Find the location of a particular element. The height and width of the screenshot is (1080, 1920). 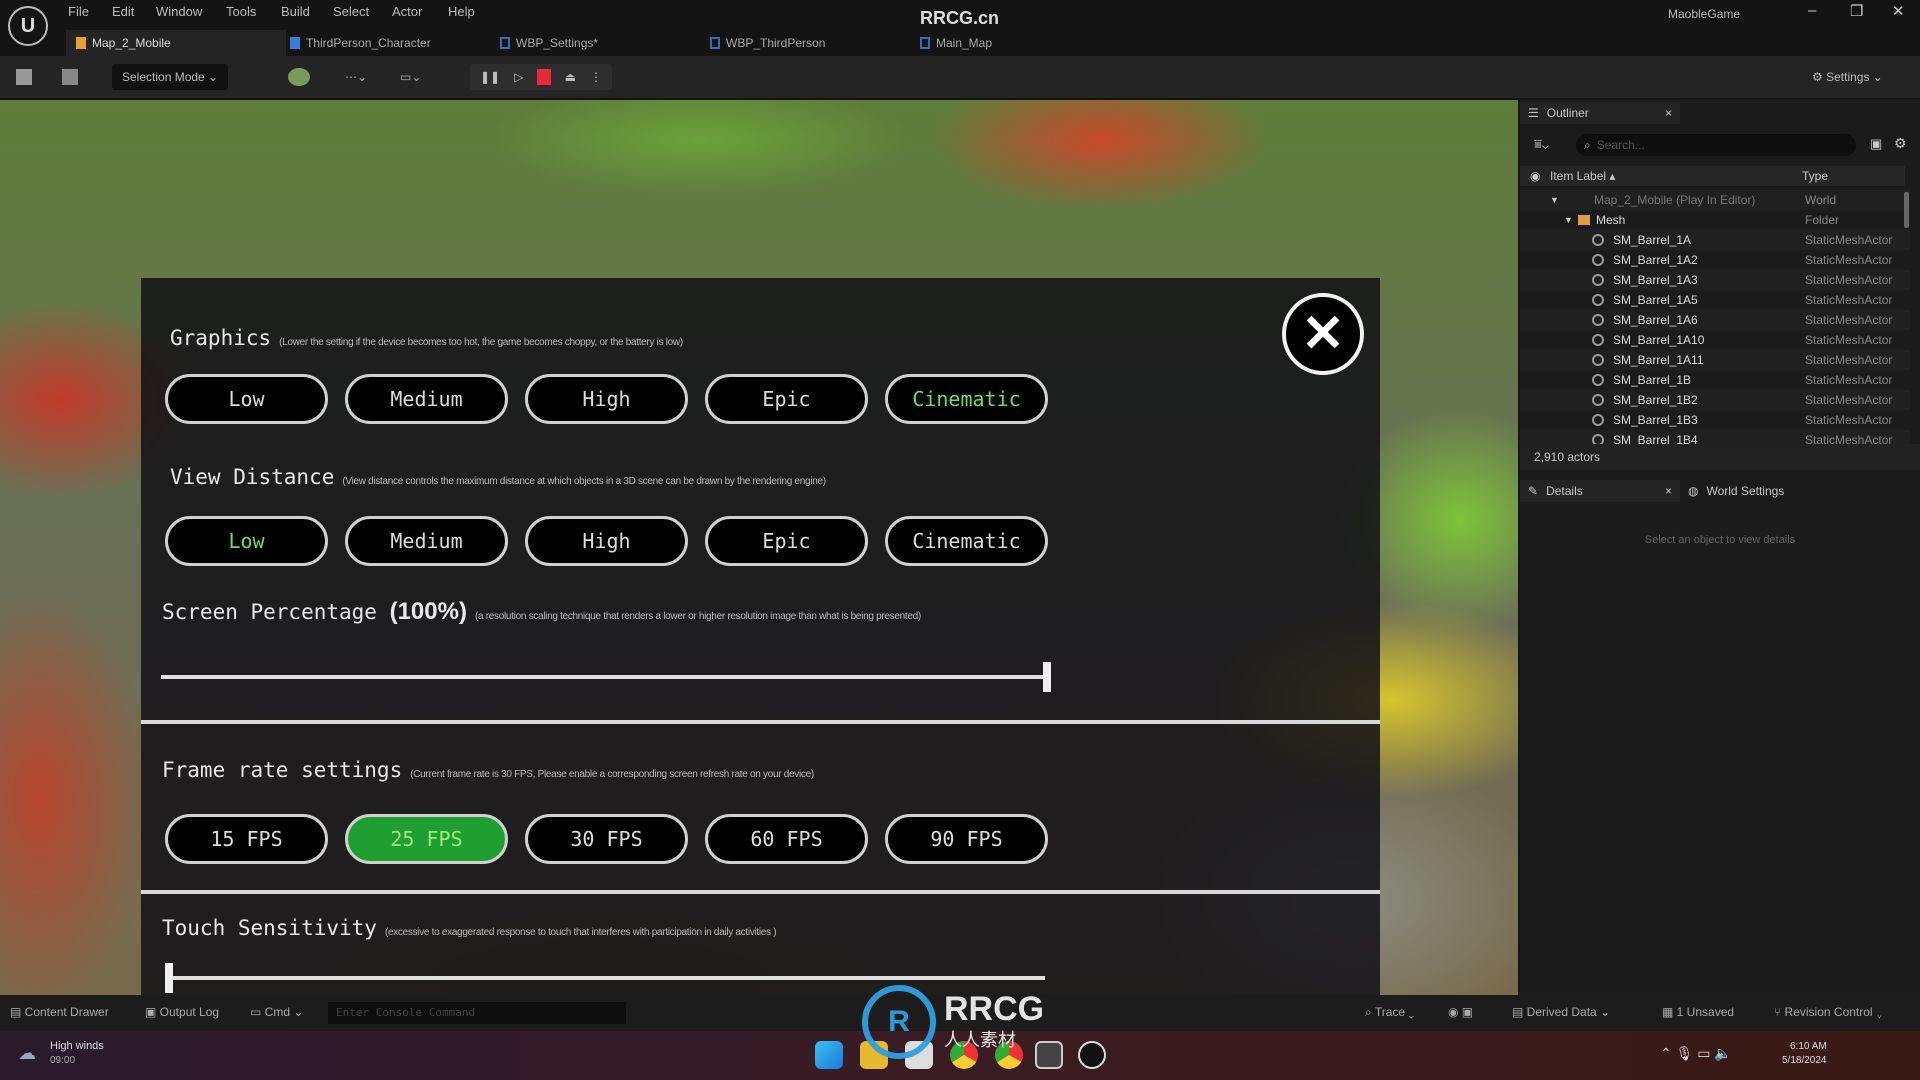

outliner-row: SM_Barrel_1A5 StaticMeshActor is located at coordinates (1715, 300).